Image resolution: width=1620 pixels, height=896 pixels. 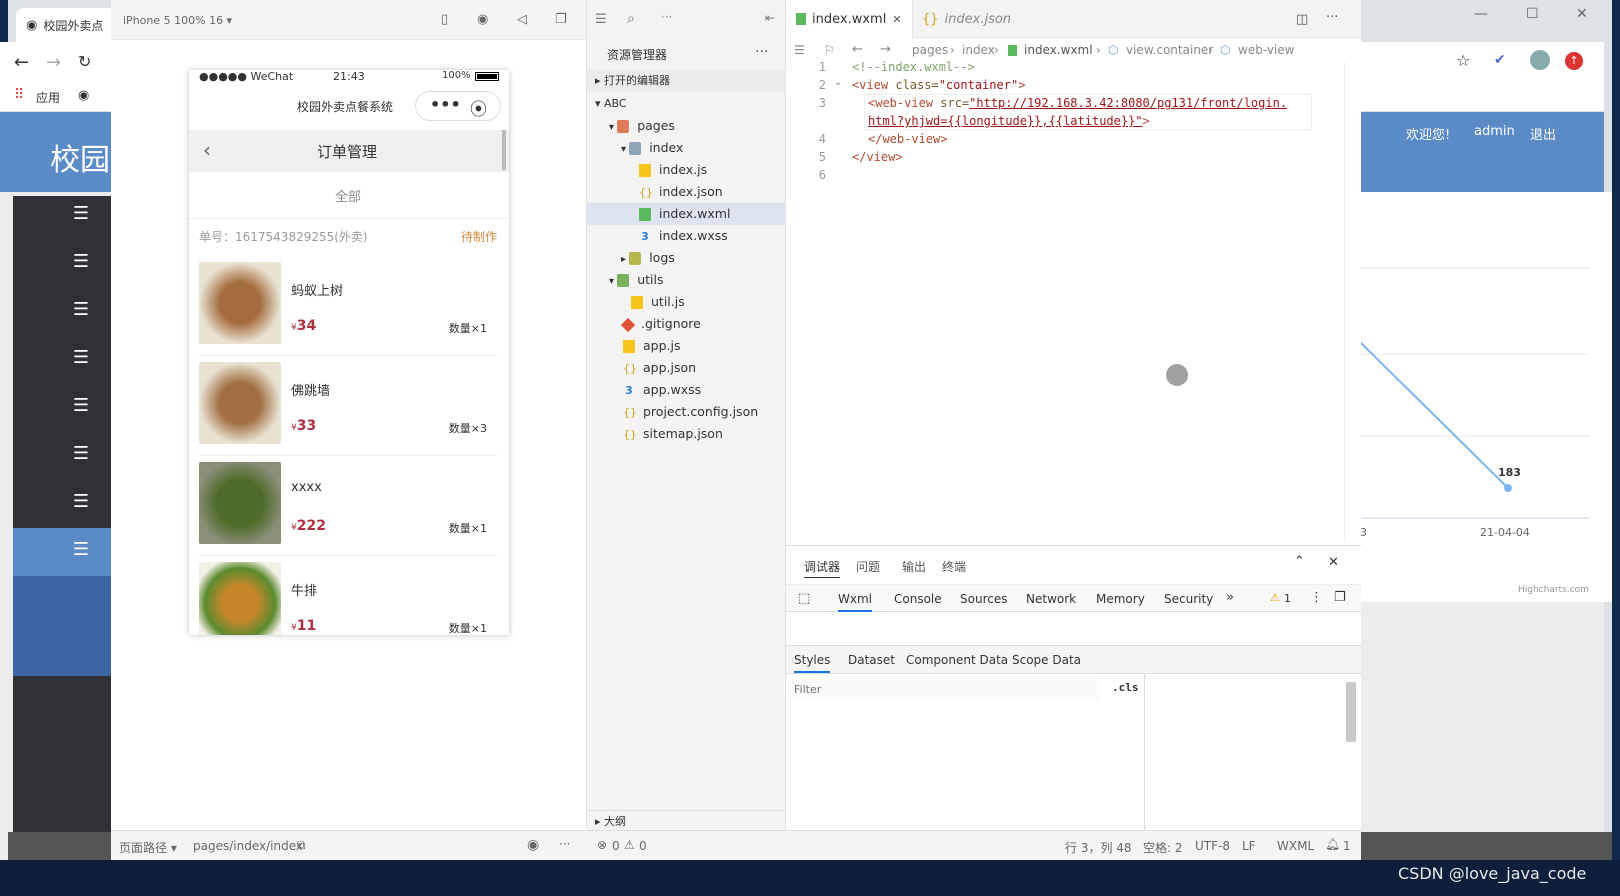 I want to click on globe-icon: ◉, so click(x=83, y=95).